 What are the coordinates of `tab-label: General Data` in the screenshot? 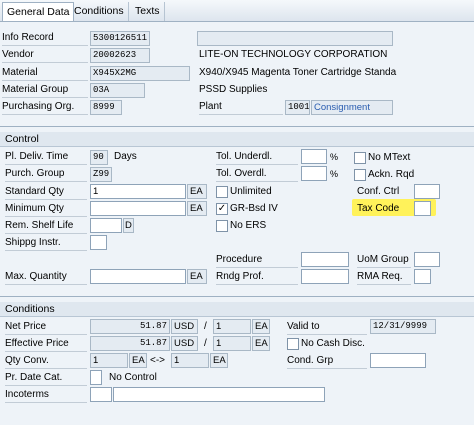 It's located at (38, 12).